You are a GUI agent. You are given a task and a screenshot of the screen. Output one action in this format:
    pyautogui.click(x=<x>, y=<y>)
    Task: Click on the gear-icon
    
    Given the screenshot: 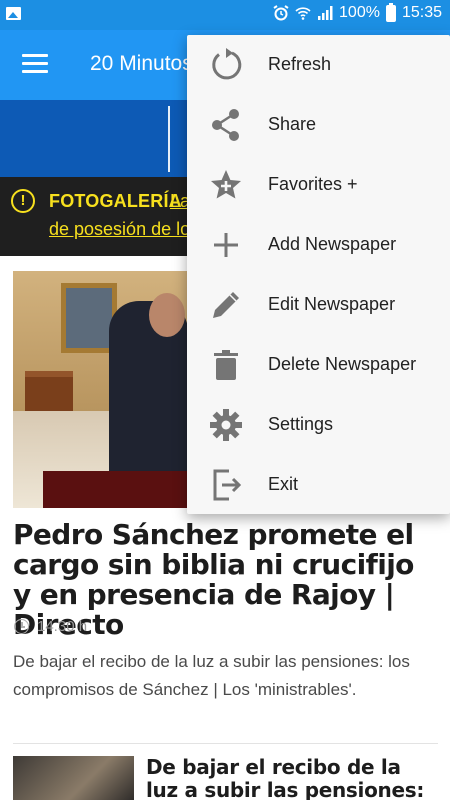 What is the action you would take?
    pyautogui.click(x=226, y=425)
    